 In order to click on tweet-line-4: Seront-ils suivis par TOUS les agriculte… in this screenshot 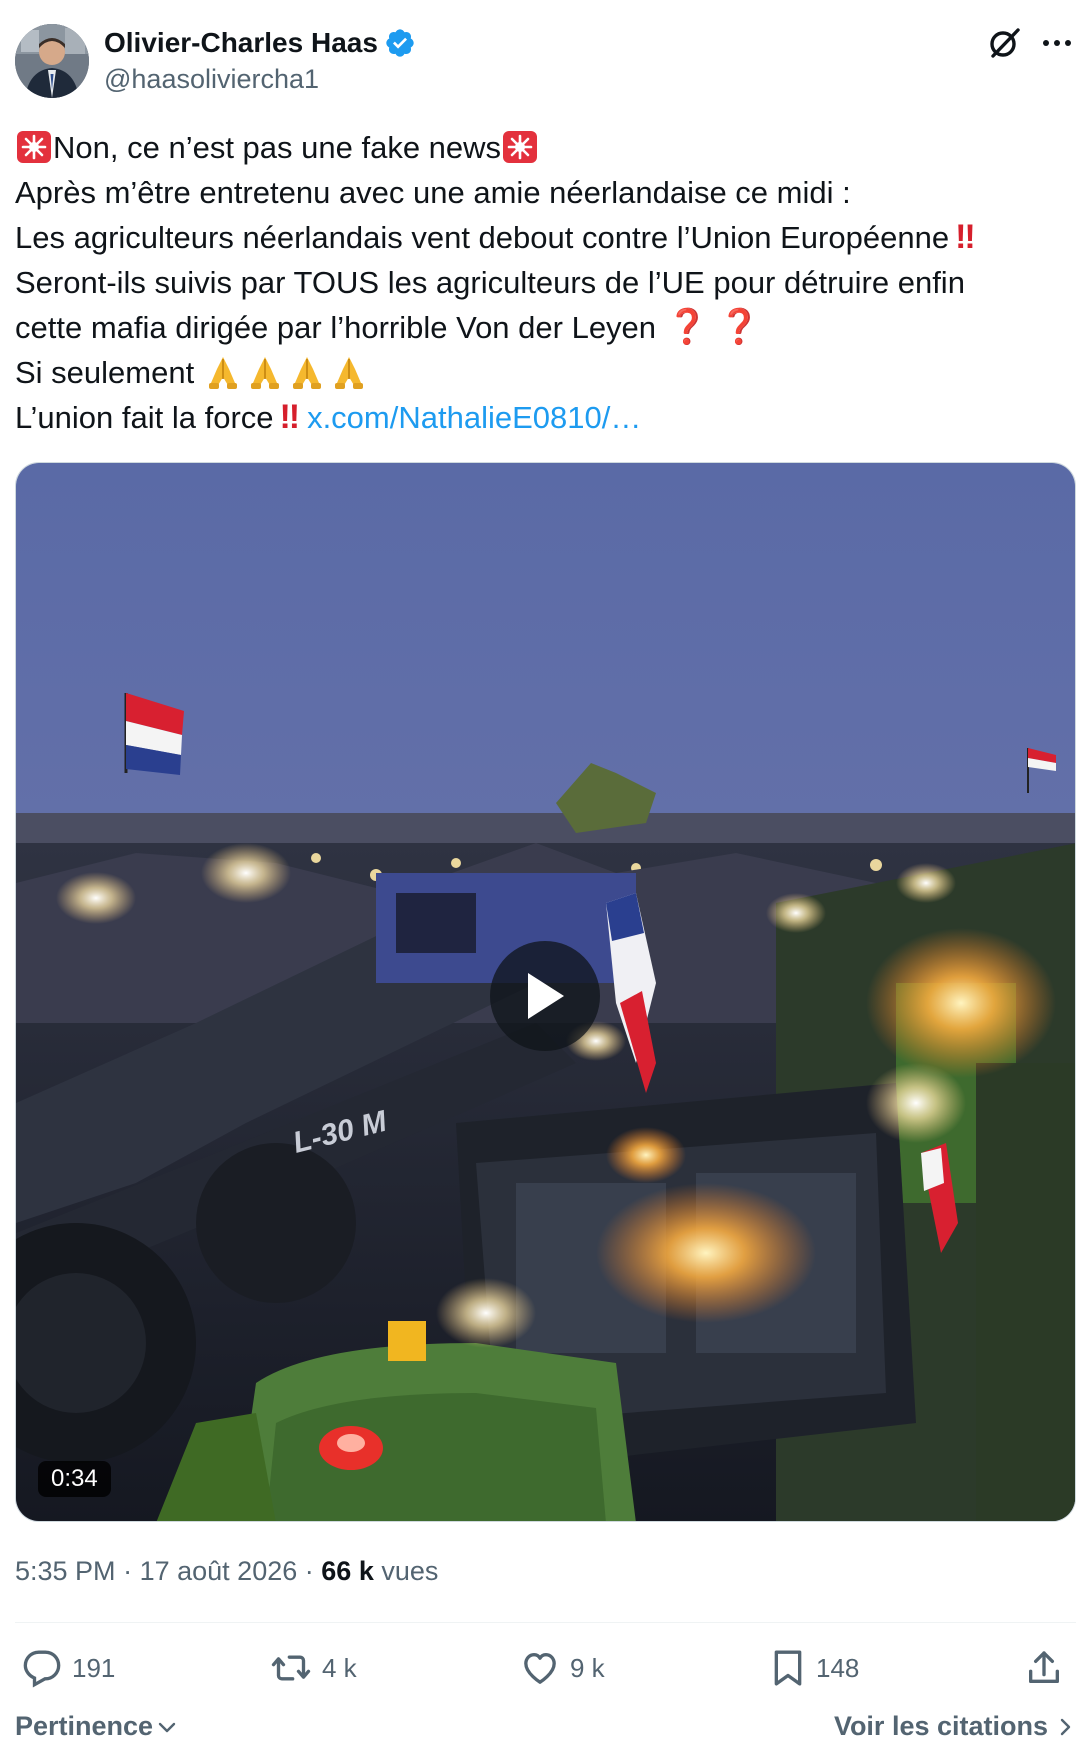, I will do `click(490, 282)`.